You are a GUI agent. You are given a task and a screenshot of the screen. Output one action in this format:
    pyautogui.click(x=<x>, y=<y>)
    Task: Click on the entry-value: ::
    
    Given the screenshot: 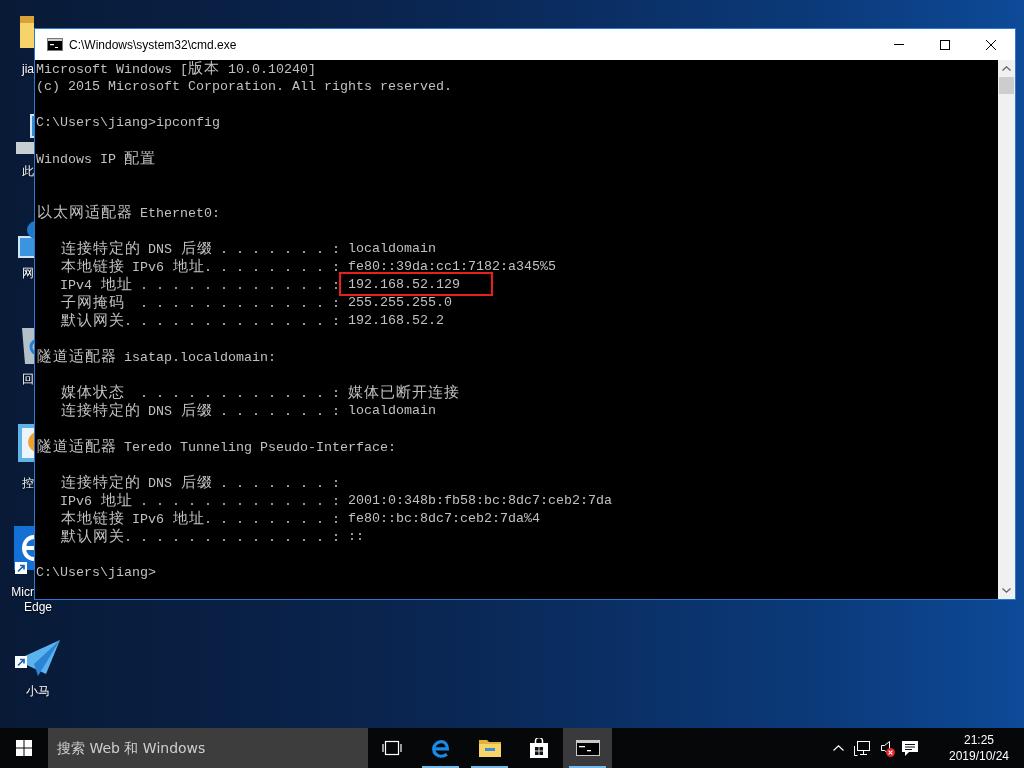 What is the action you would take?
    pyautogui.click(x=355, y=537)
    